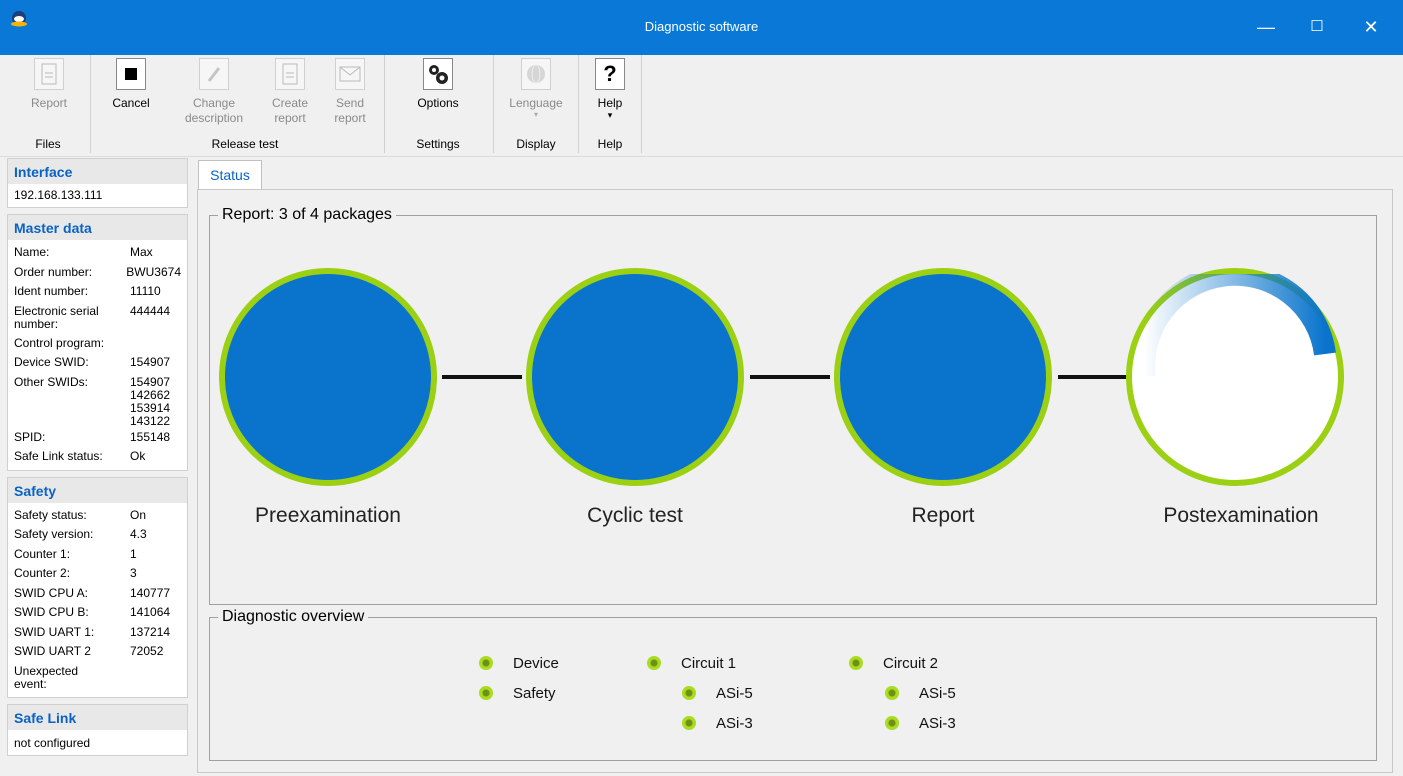 Image resolution: width=1403 pixels, height=776 pixels. I want to click on safety-row: Counter 2: 3, so click(75, 573).